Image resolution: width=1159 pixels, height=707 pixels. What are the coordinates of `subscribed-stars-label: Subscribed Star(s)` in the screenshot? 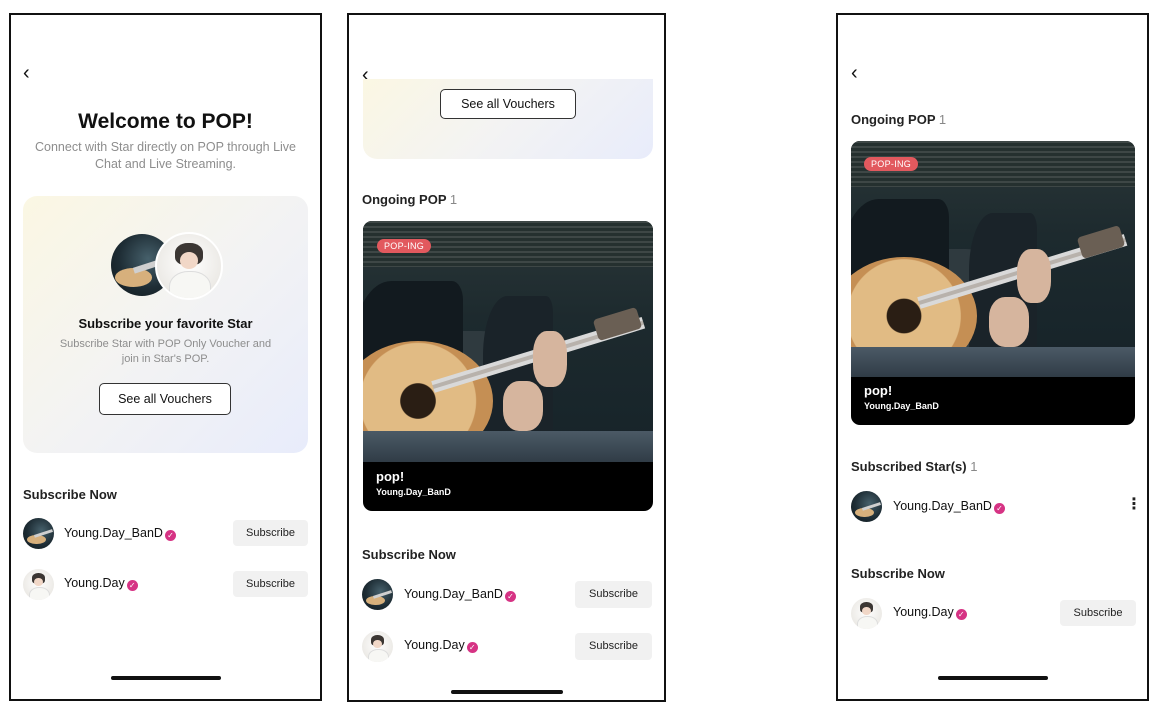 It's located at (909, 466).